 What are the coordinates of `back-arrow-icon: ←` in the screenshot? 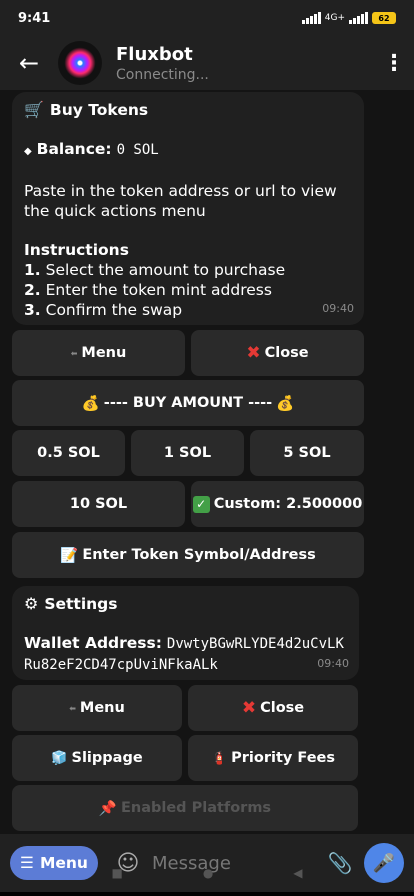 It's located at (29, 63).